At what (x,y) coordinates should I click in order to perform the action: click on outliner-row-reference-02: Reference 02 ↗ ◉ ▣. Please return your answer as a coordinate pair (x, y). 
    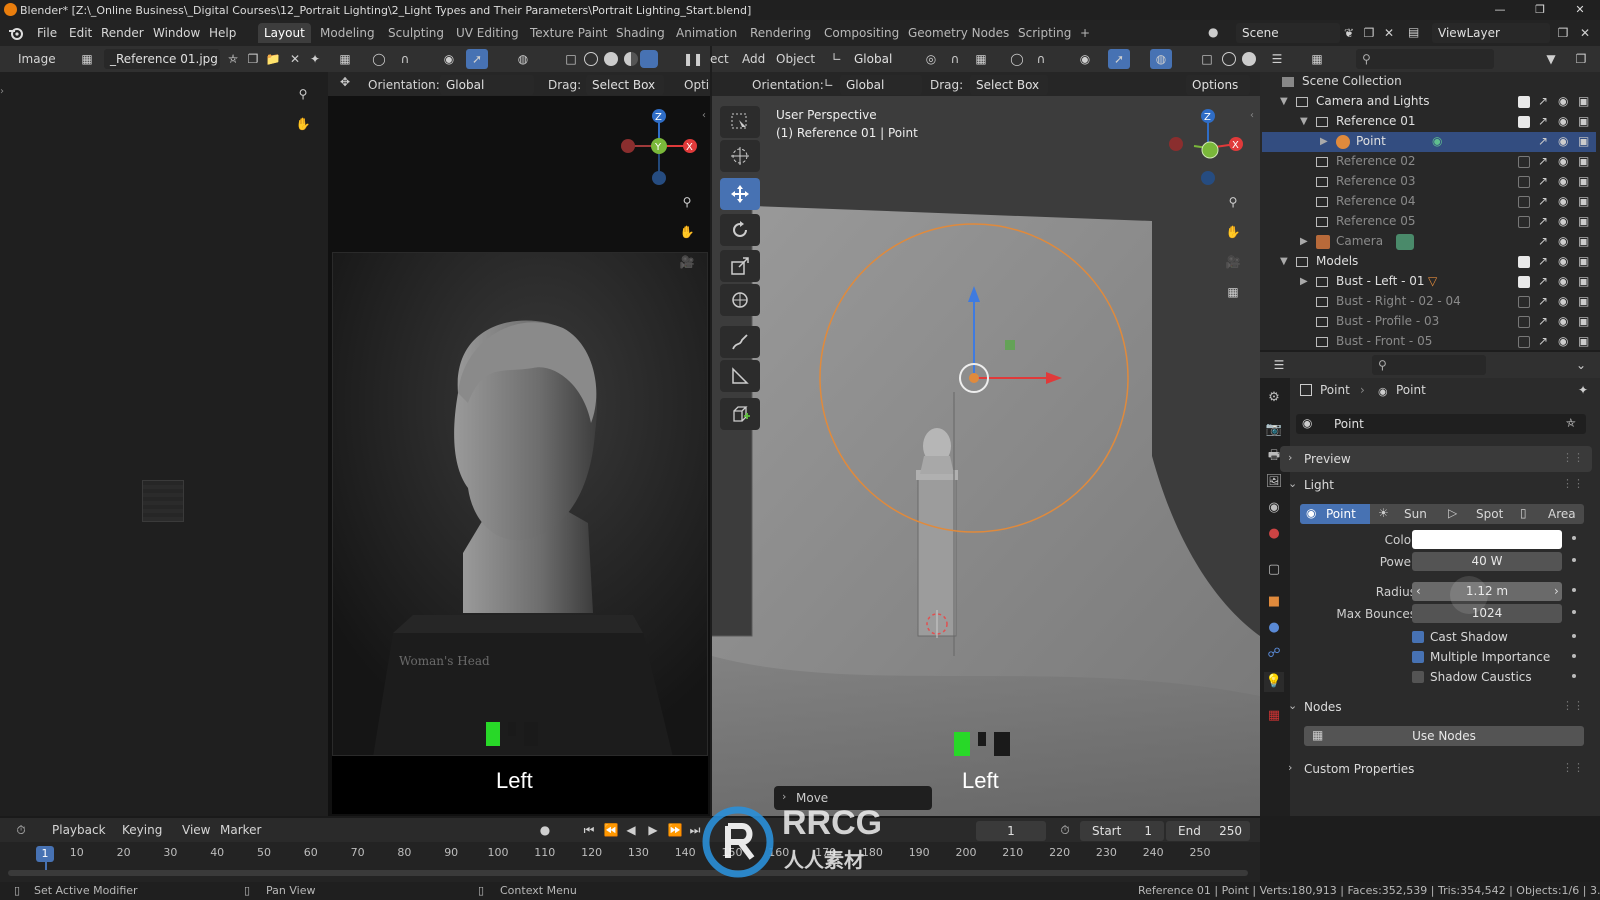
    Looking at the image, I should click on (1429, 162).